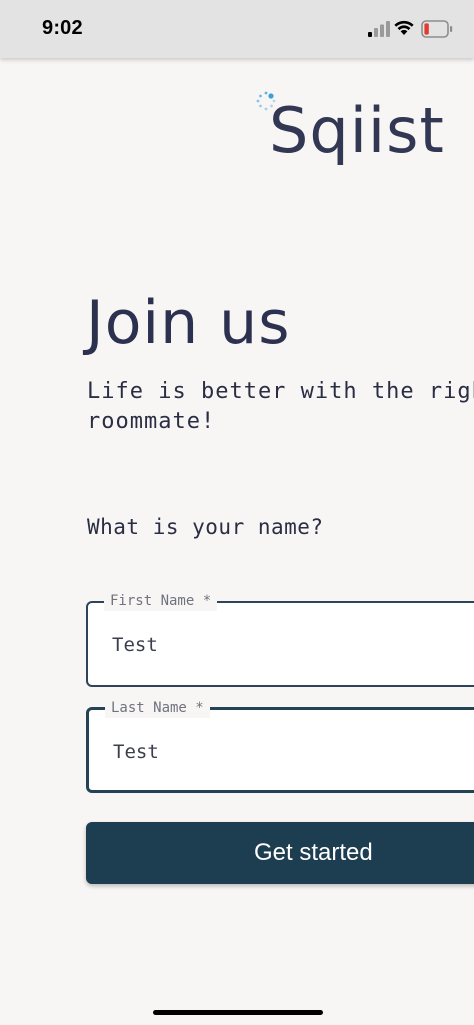 The image size is (474, 1025). I want to click on home-indicator, so click(238, 1012).